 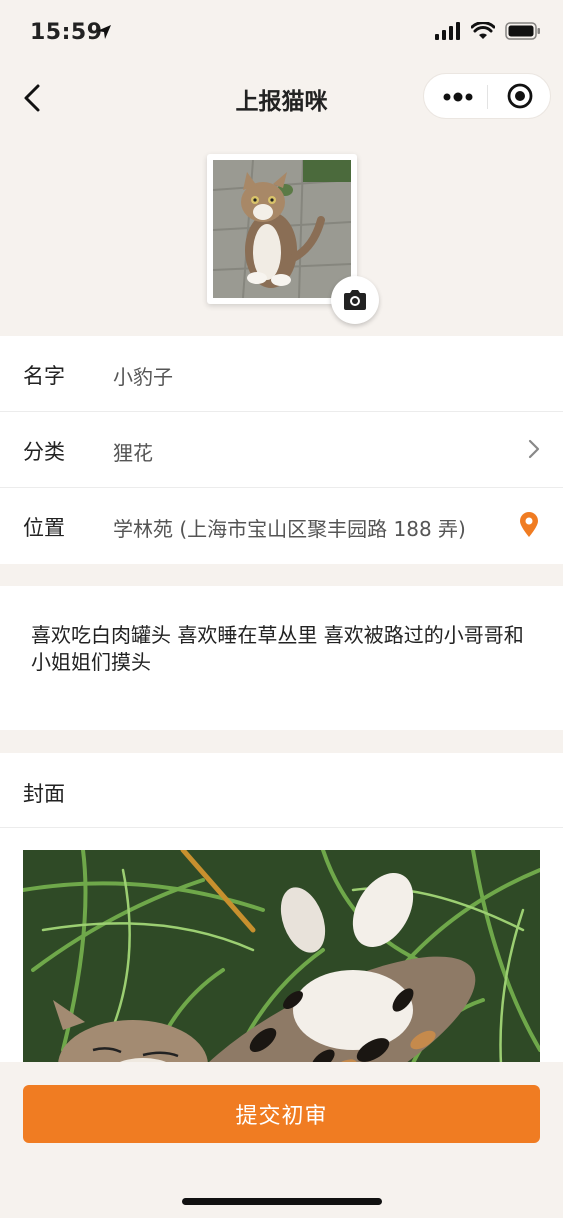 What do you see at coordinates (44, 794) in the screenshot?
I see `cover-title: 封面` at bounding box center [44, 794].